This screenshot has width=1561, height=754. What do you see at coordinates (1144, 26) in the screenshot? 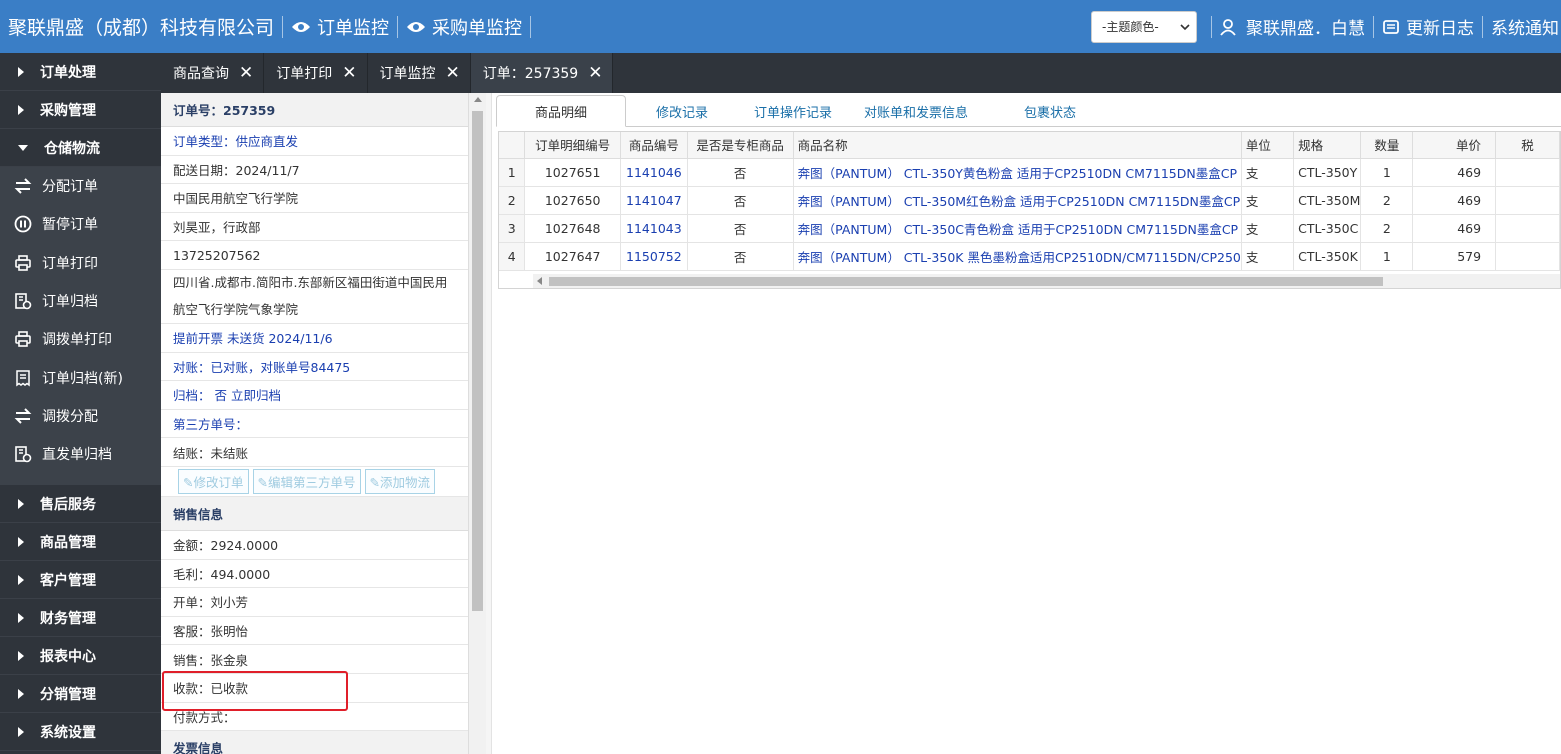
I see `theme-color-select: -主题颜色-` at bounding box center [1144, 26].